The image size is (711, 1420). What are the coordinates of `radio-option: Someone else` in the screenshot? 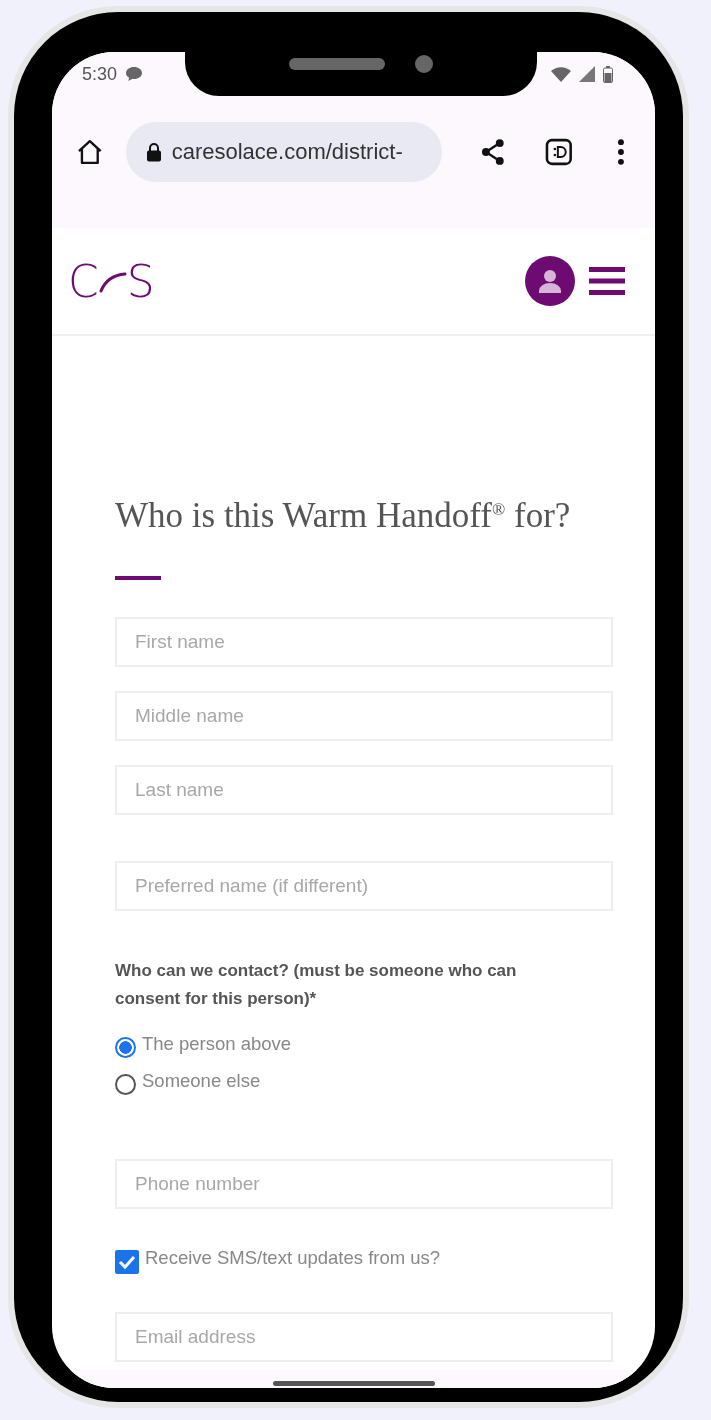 It's located at (357, 1082).